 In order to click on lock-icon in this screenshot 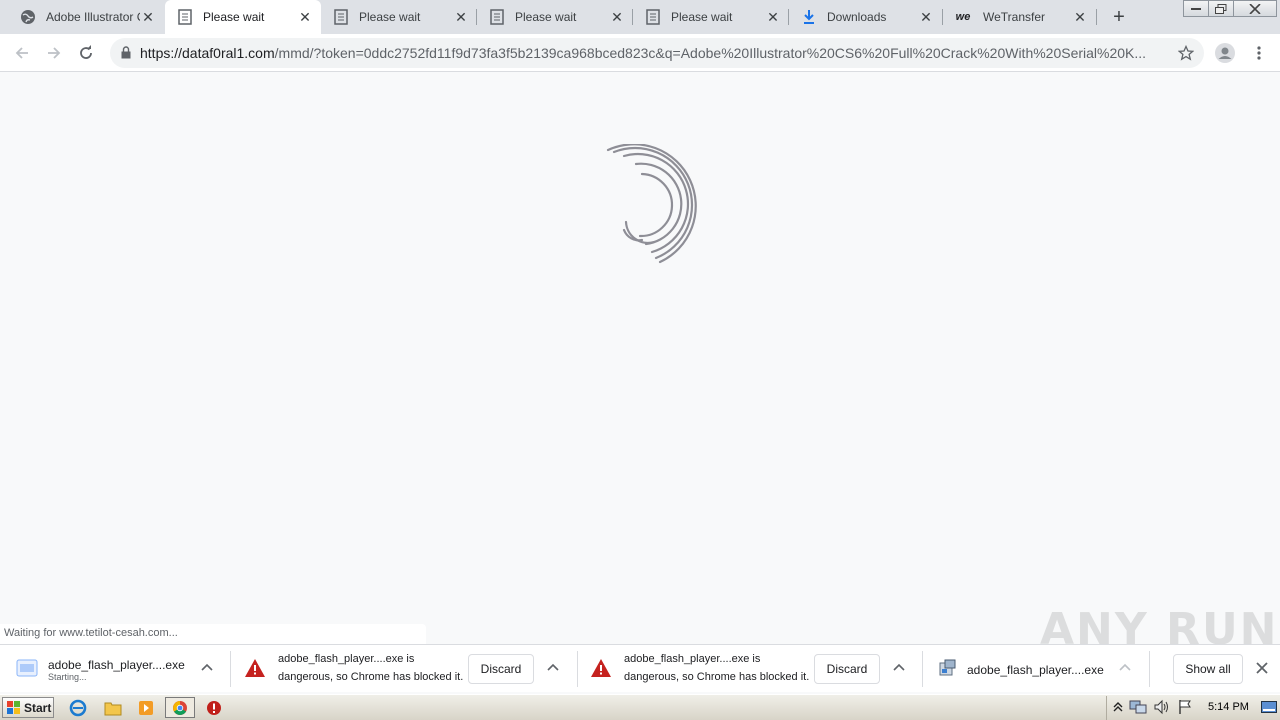, I will do `click(126, 52)`.